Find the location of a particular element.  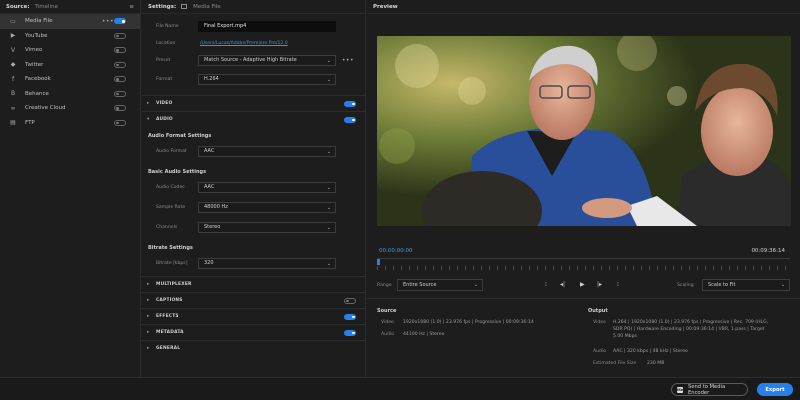

bitrate-label: Bitrate [kbps] is located at coordinates (172, 263).